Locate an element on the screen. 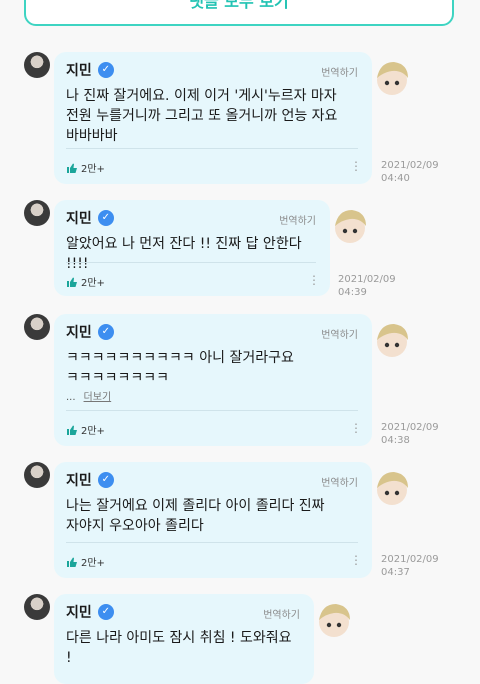 This screenshot has width=480, height=684. read-more-link: 더보기 is located at coordinates (98, 397).